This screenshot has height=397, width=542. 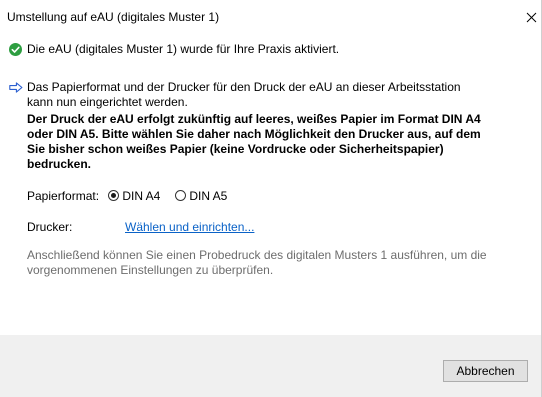 I want to click on window-title: Umstellung auf eAU (digitales Muster 1), so click(x=113, y=17).